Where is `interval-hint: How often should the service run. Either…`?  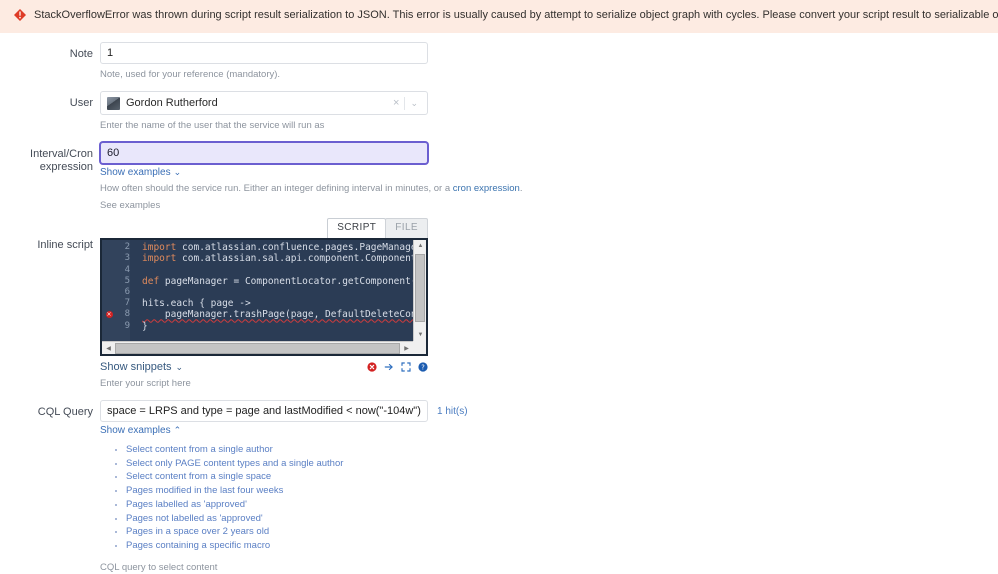 interval-hint: How often should the service run. Either… is located at coordinates (549, 188).